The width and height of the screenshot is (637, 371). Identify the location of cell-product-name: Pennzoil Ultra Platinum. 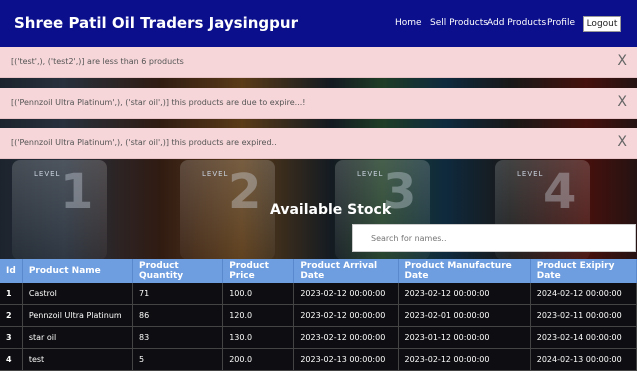
(78, 315).